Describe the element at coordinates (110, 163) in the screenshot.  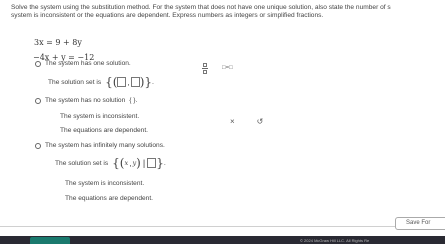
I see `infinite-solution-set-row: The solution set is {( x , y ) | }.` at that location.